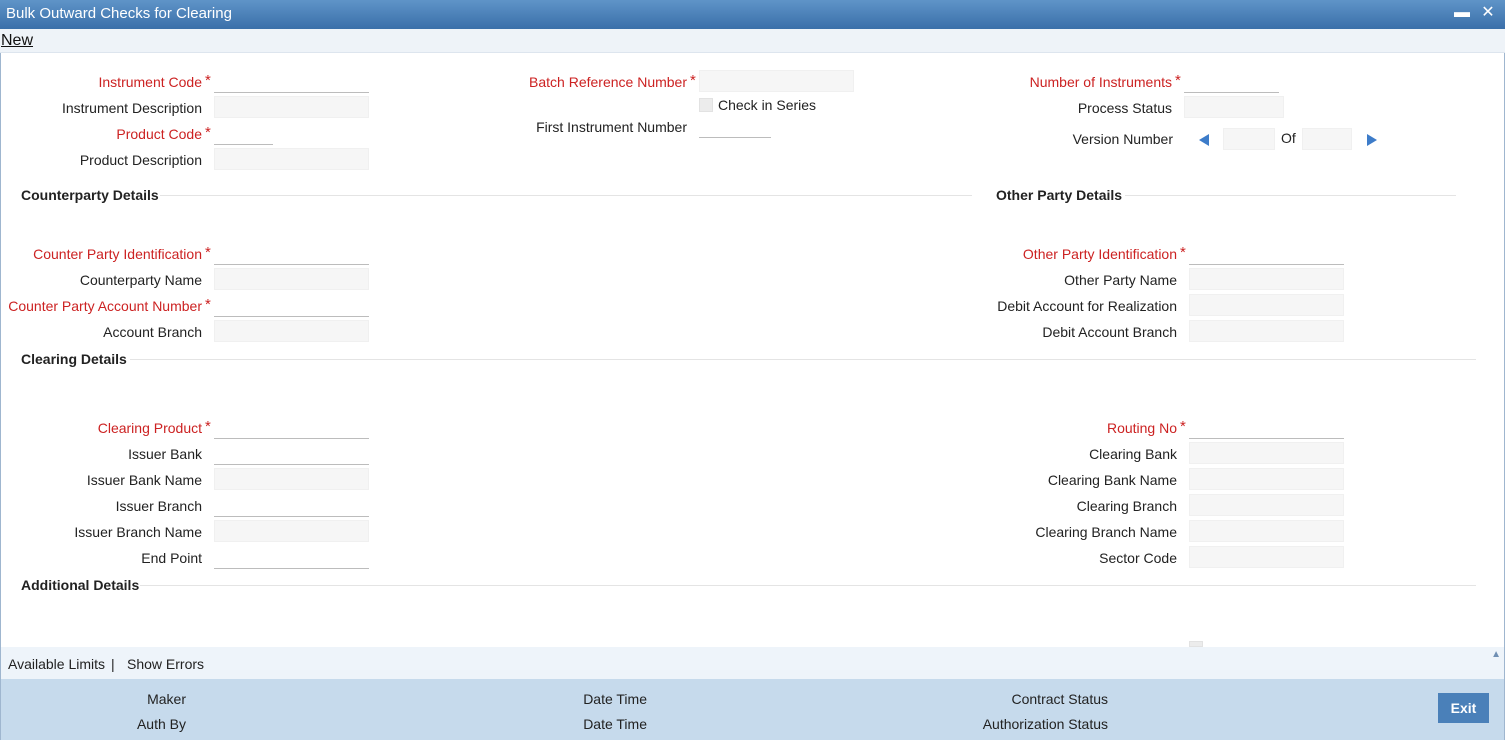 The width and height of the screenshot is (1505, 740). I want to click on product-code-label: Product Code, so click(159, 134).